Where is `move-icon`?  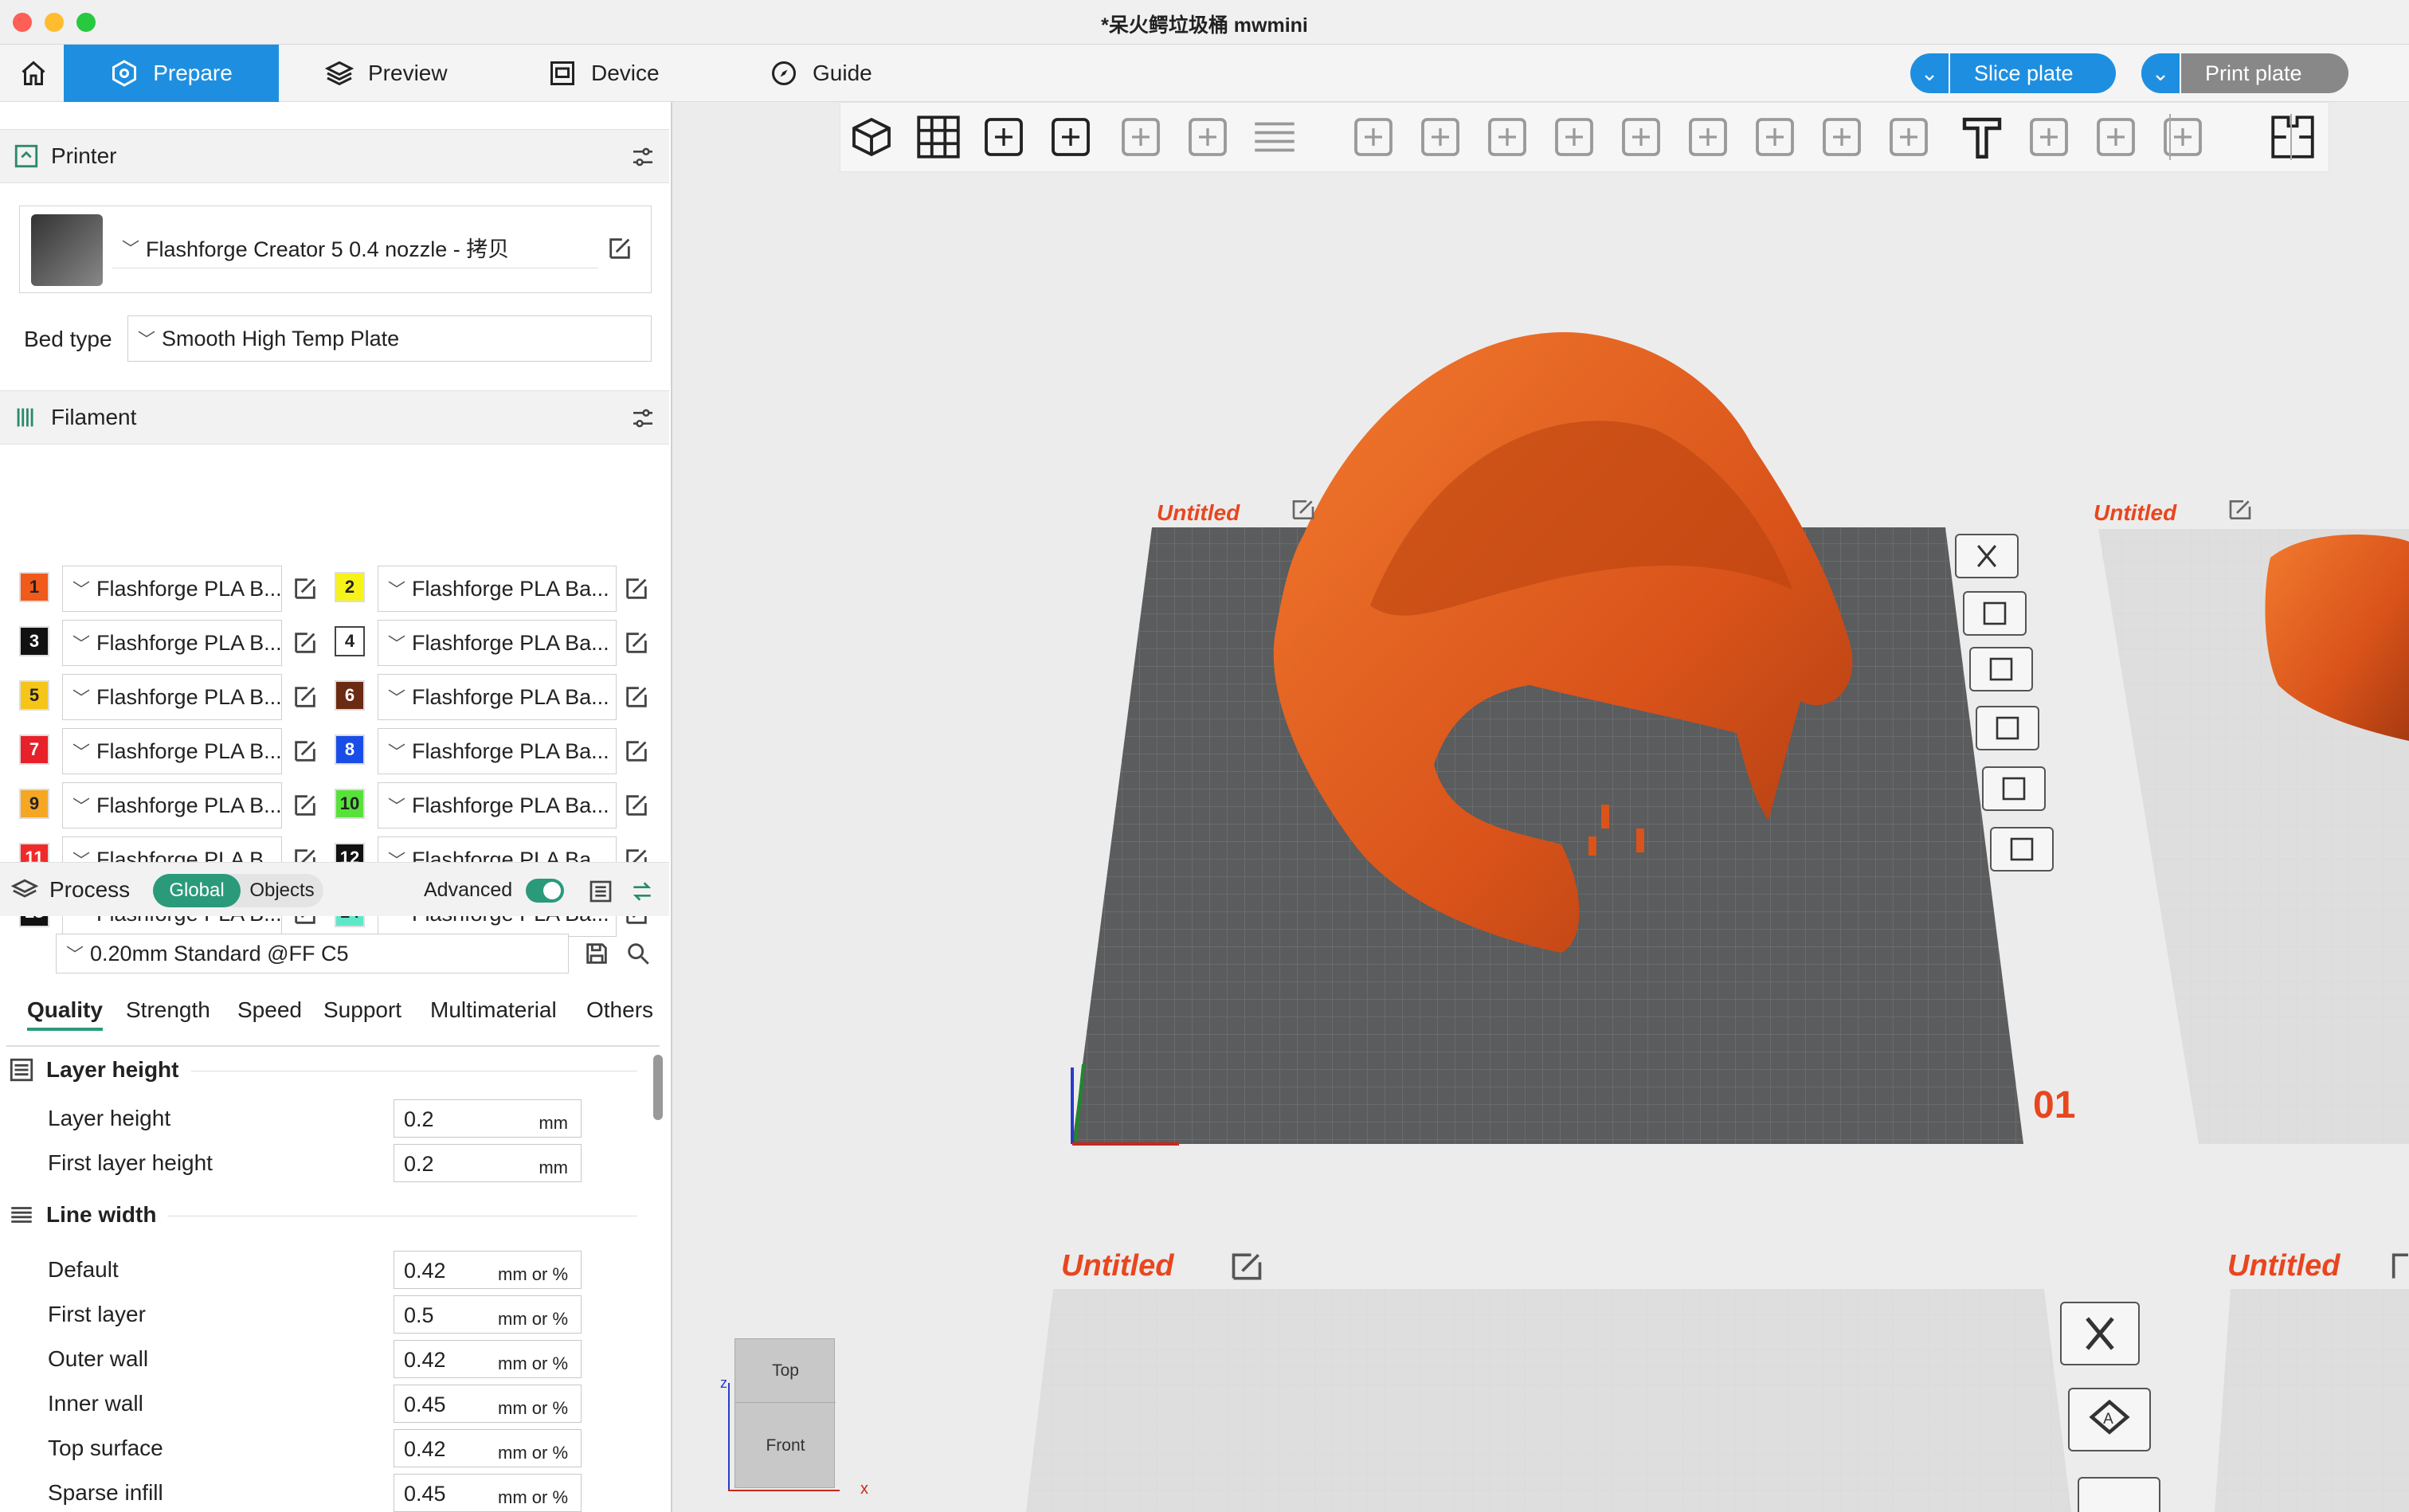 move-icon is located at coordinates (1373, 137).